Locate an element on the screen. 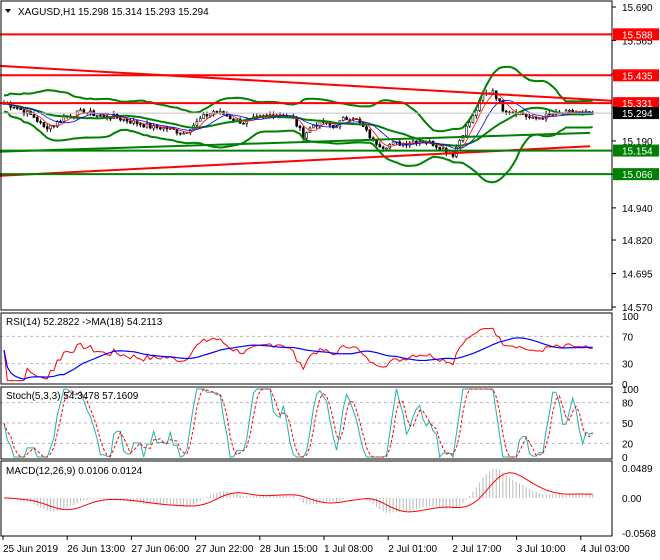  macd-tick: 0.0489 is located at coordinates (637, 469).